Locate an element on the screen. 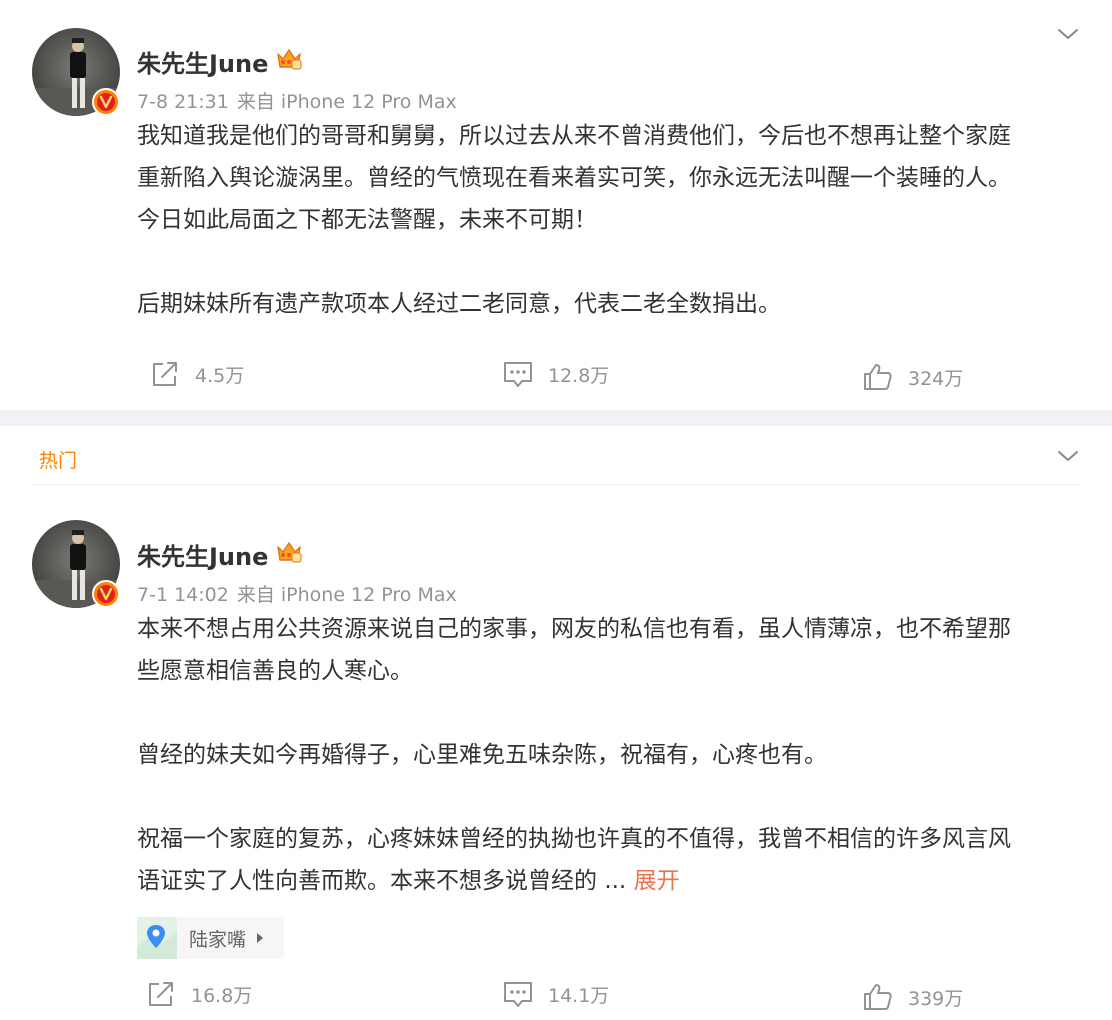  text-line: 些愿意相信善良的人寒心。 is located at coordinates (275, 671).